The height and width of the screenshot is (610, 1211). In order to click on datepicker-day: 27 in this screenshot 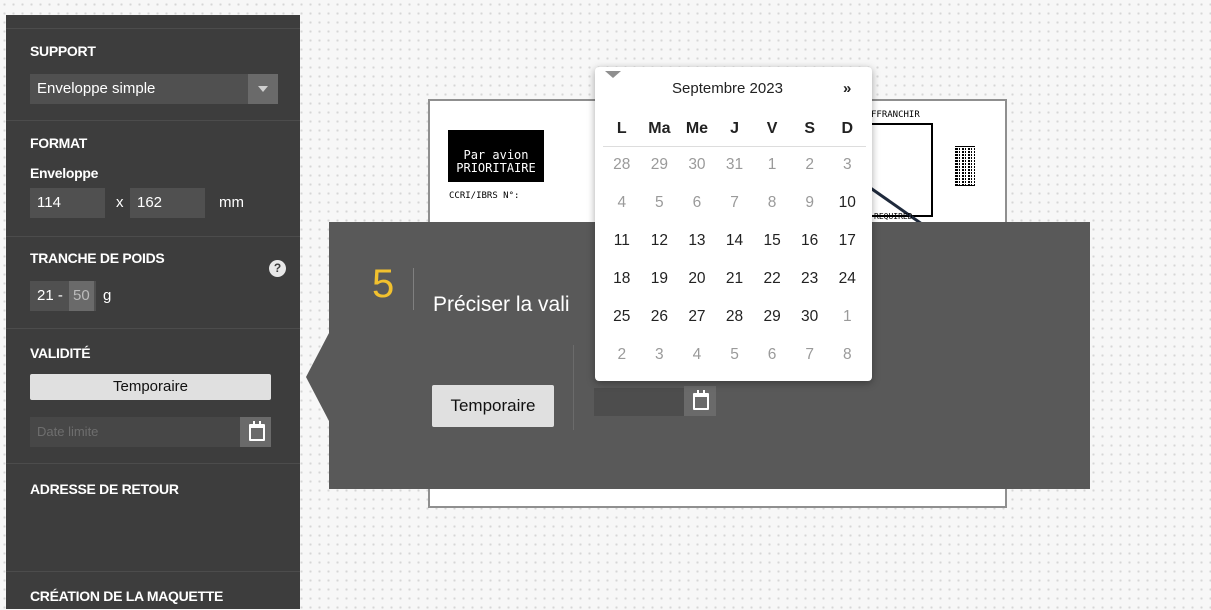, I will do `click(697, 317)`.